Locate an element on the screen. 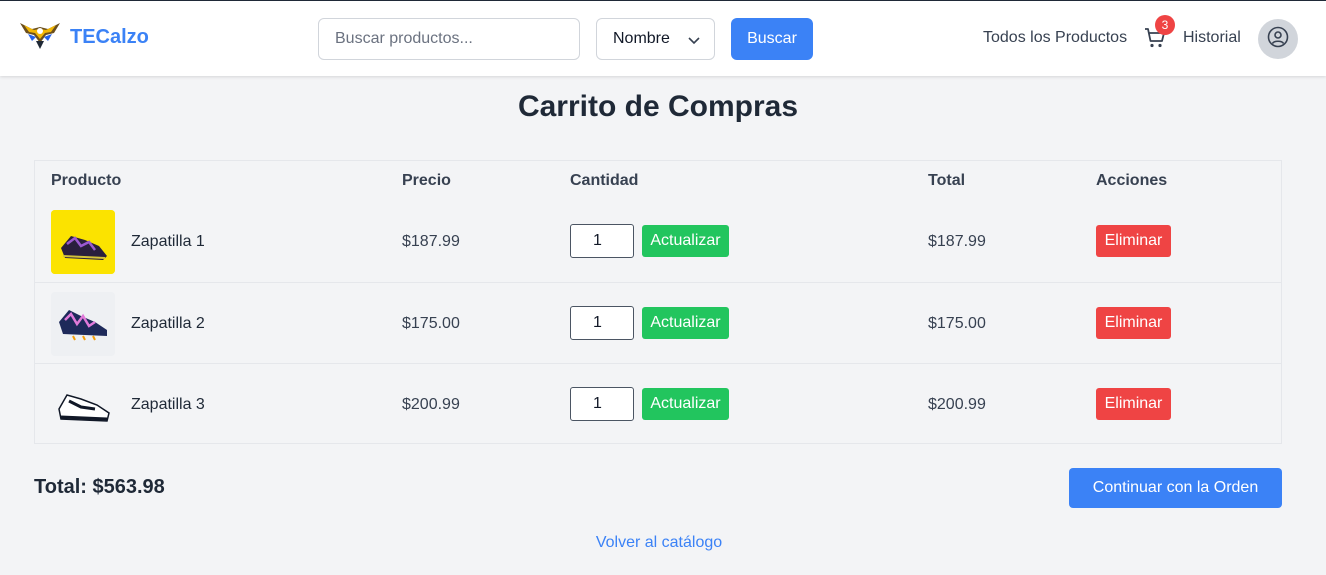  sort-select: Nombre is located at coordinates (655, 39).